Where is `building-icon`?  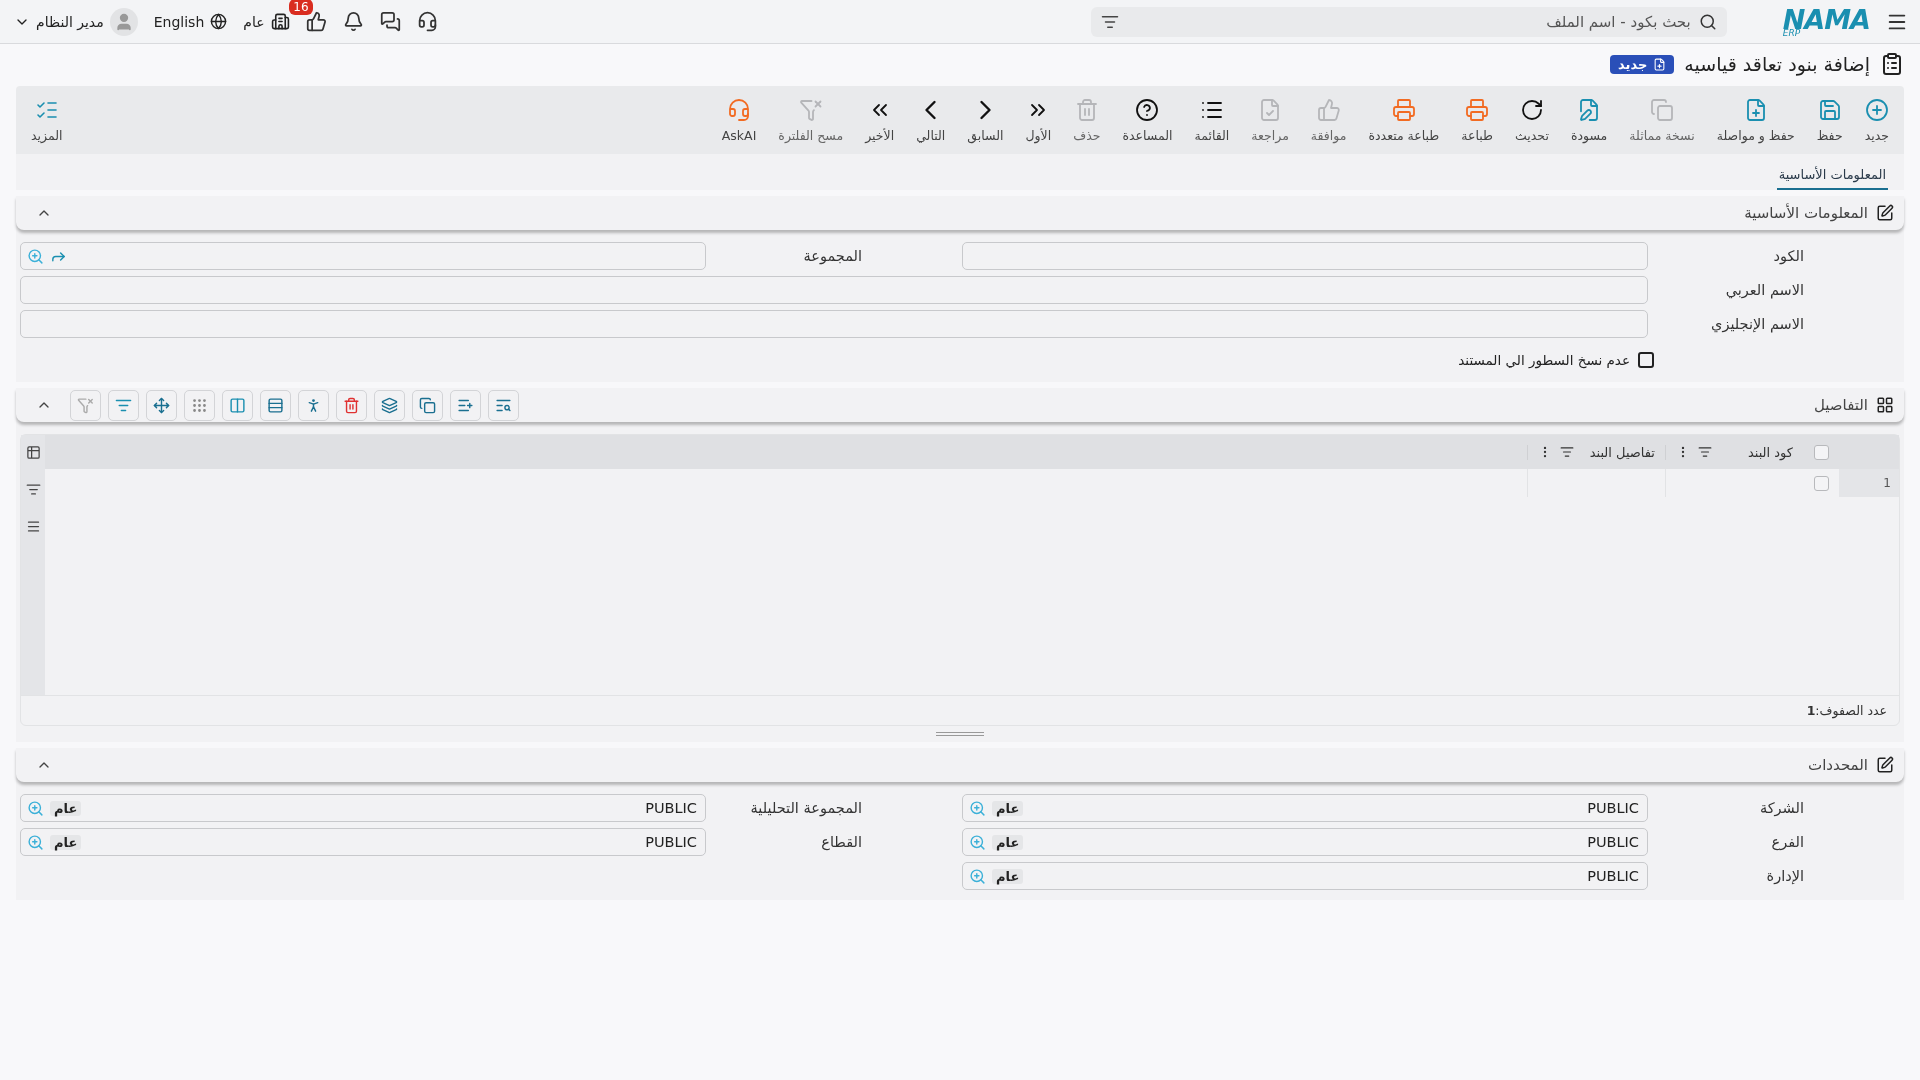
building-icon is located at coordinates (280, 21).